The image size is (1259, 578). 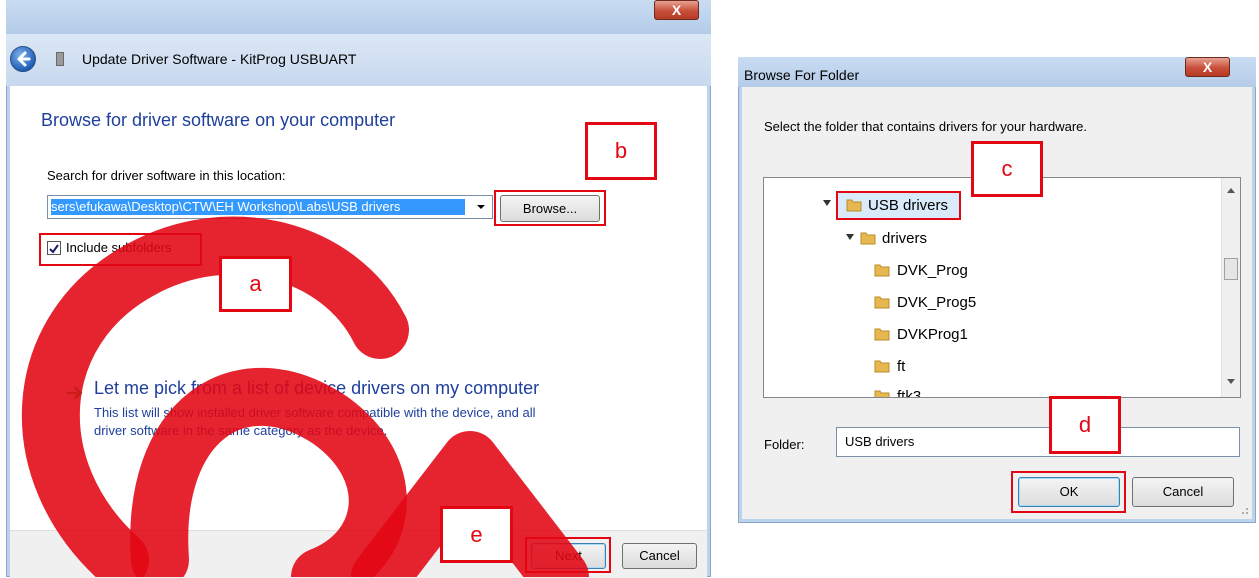 What do you see at coordinates (1231, 190) in the screenshot?
I see `scroll-up-icon` at bounding box center [1231, 190].